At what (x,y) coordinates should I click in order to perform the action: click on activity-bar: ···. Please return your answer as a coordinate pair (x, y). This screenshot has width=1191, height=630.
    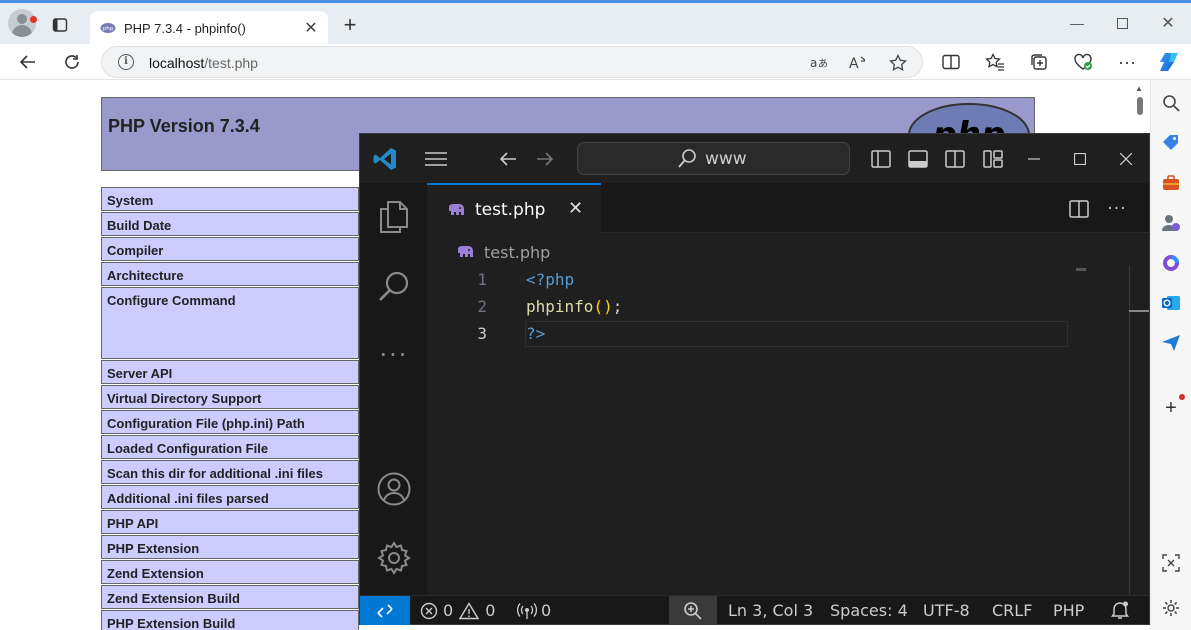
    Looking at the image, I should click on (393, 389).